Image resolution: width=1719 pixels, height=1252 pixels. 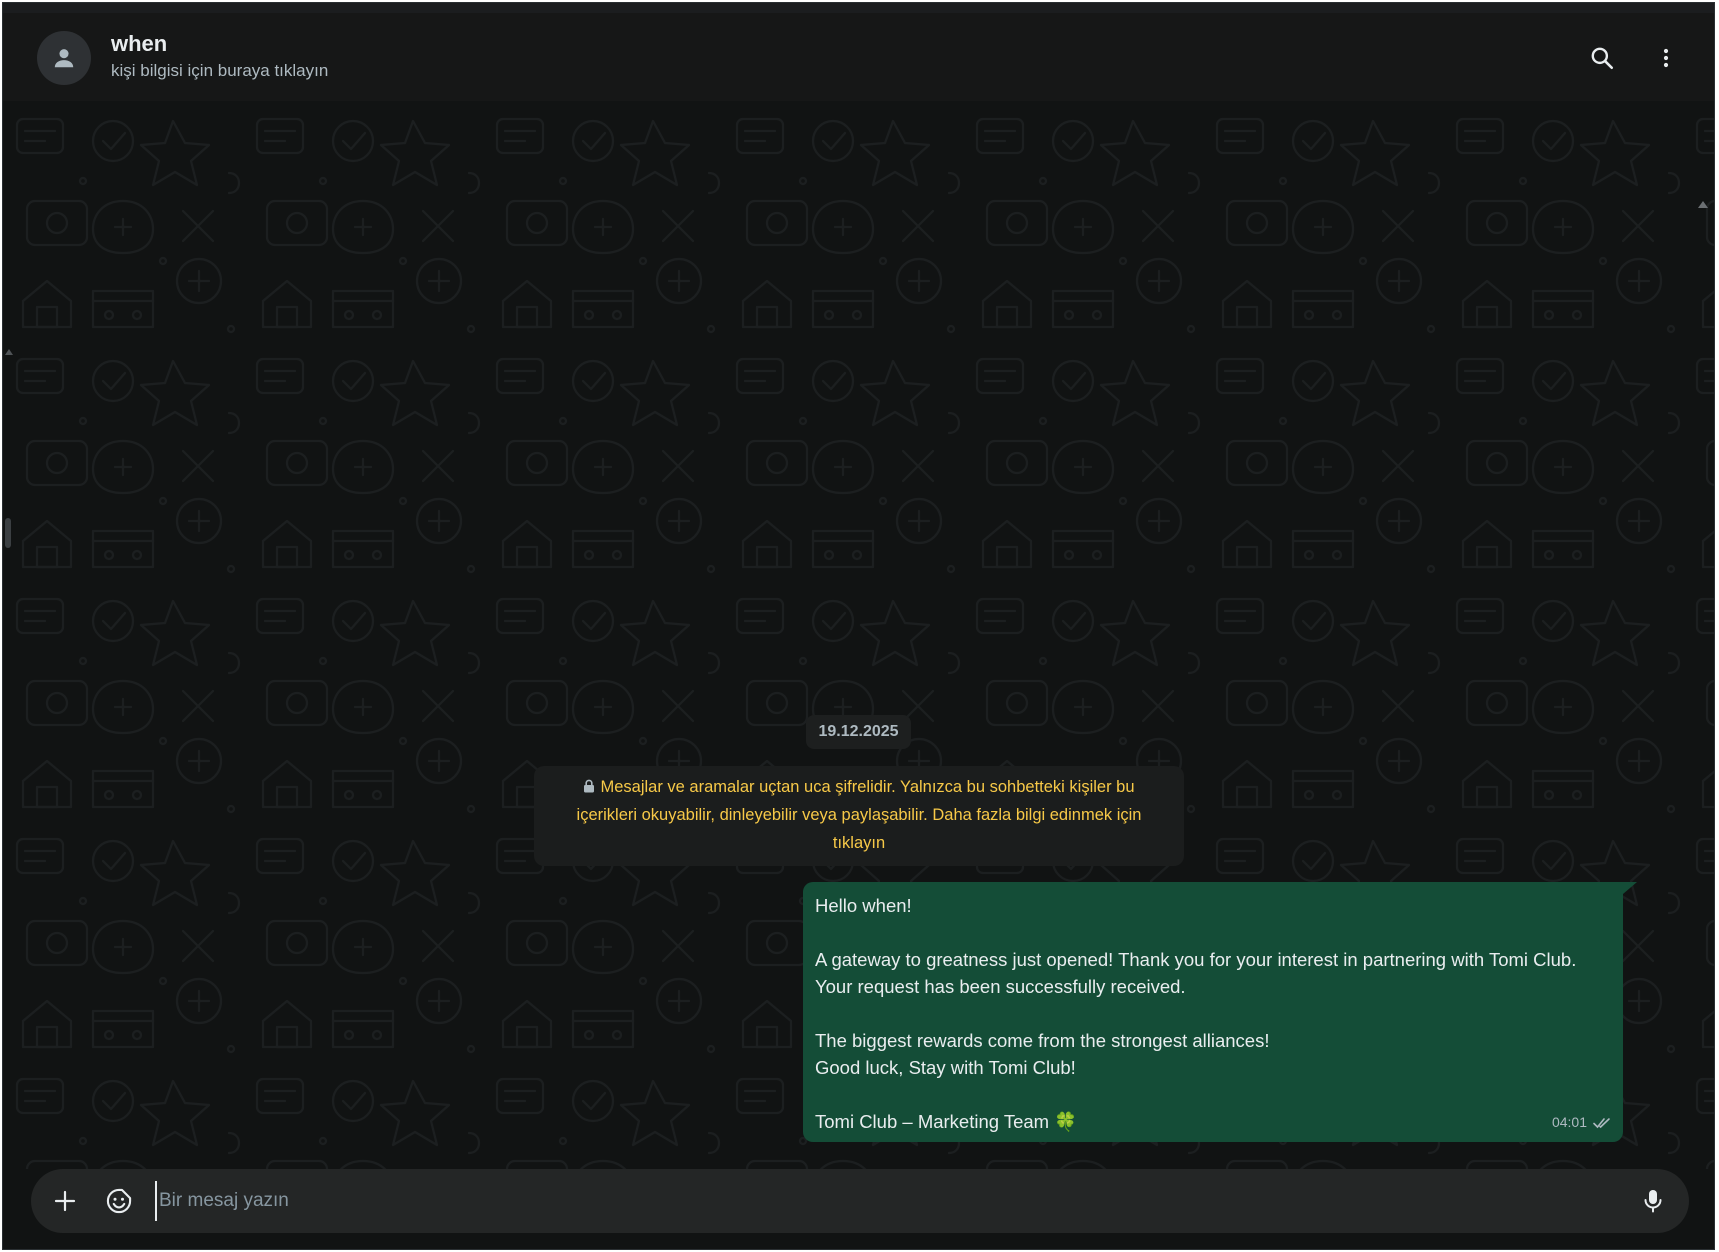 What do you see at coordinates (9, 352) in the screenshot?
I see `left-panel-arrow` at bounding box center [9, 352].